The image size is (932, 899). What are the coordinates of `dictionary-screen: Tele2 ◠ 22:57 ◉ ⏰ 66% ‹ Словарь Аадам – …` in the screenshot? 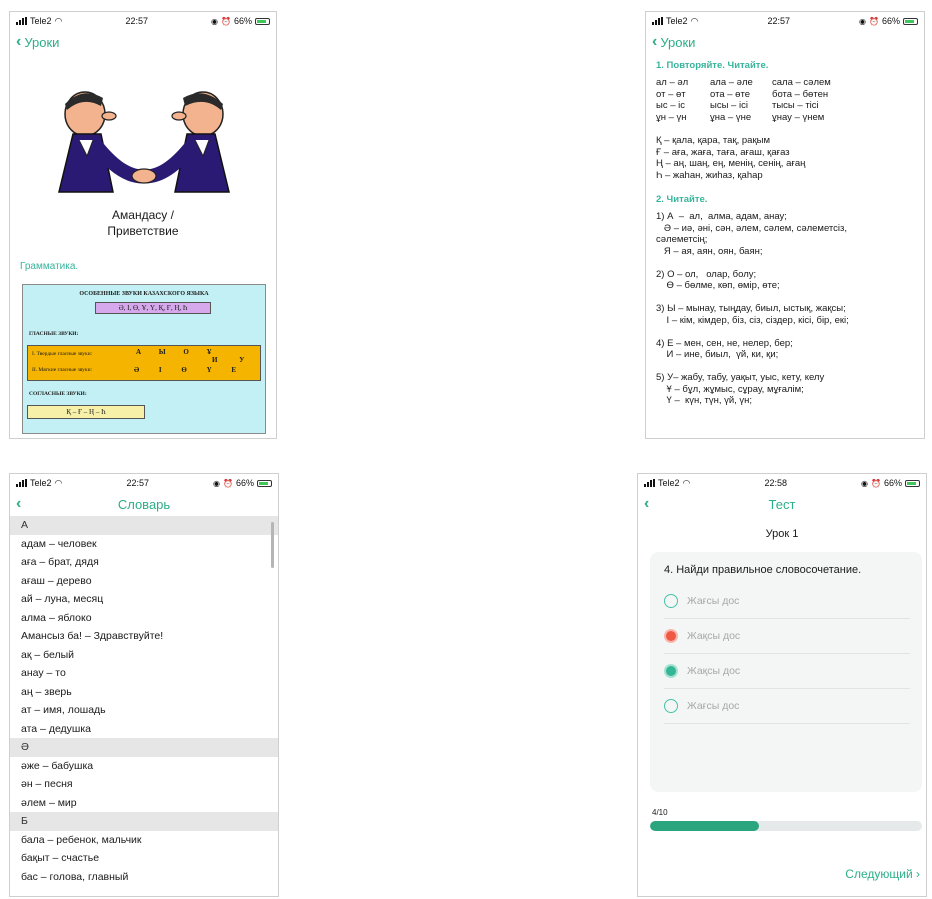 It's located at (144, 685).